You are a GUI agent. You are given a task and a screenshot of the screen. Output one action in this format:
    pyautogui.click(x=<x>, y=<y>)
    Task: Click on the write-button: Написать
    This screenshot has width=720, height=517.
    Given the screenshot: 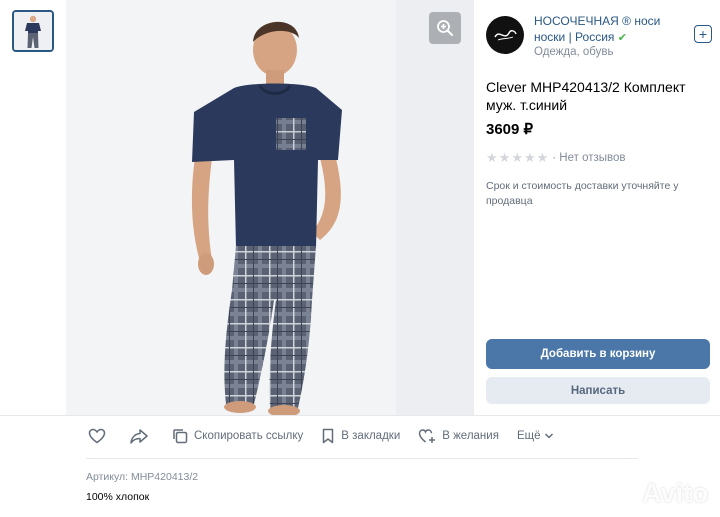 What is the action you would take?
    pyautogui.click(x=598, y=390)
    